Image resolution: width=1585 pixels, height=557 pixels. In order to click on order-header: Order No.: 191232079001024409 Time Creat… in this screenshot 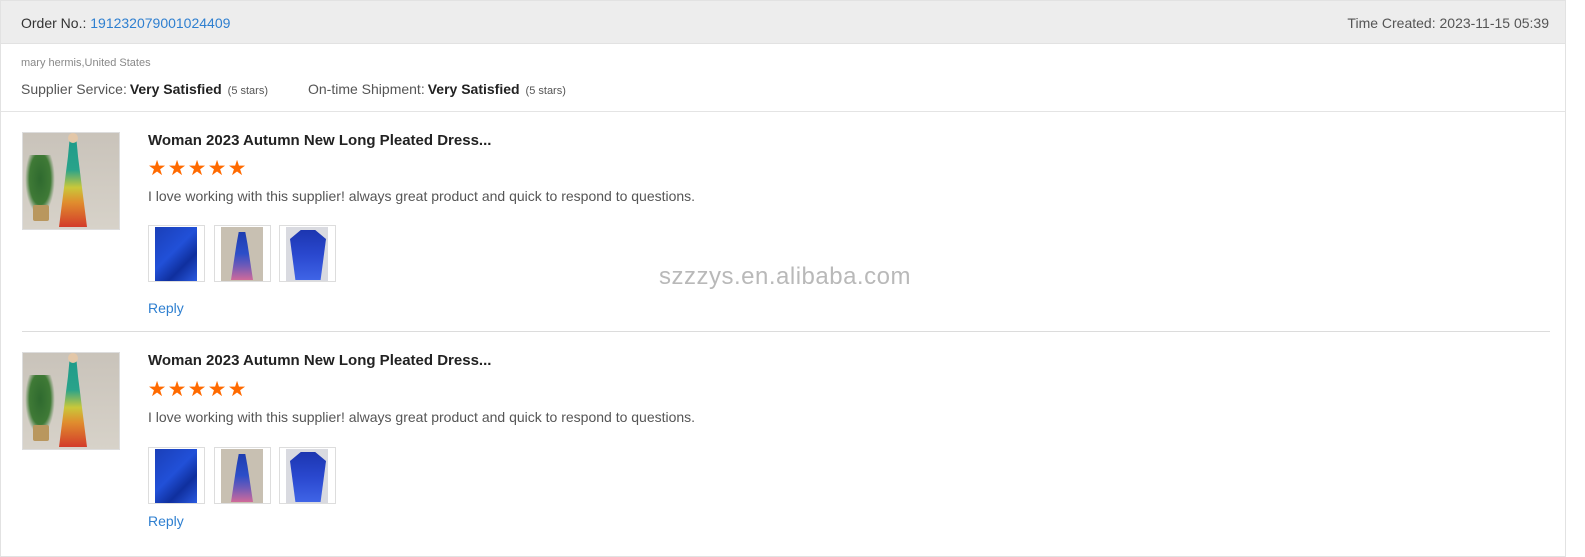, I will do `click(783, 22)`.